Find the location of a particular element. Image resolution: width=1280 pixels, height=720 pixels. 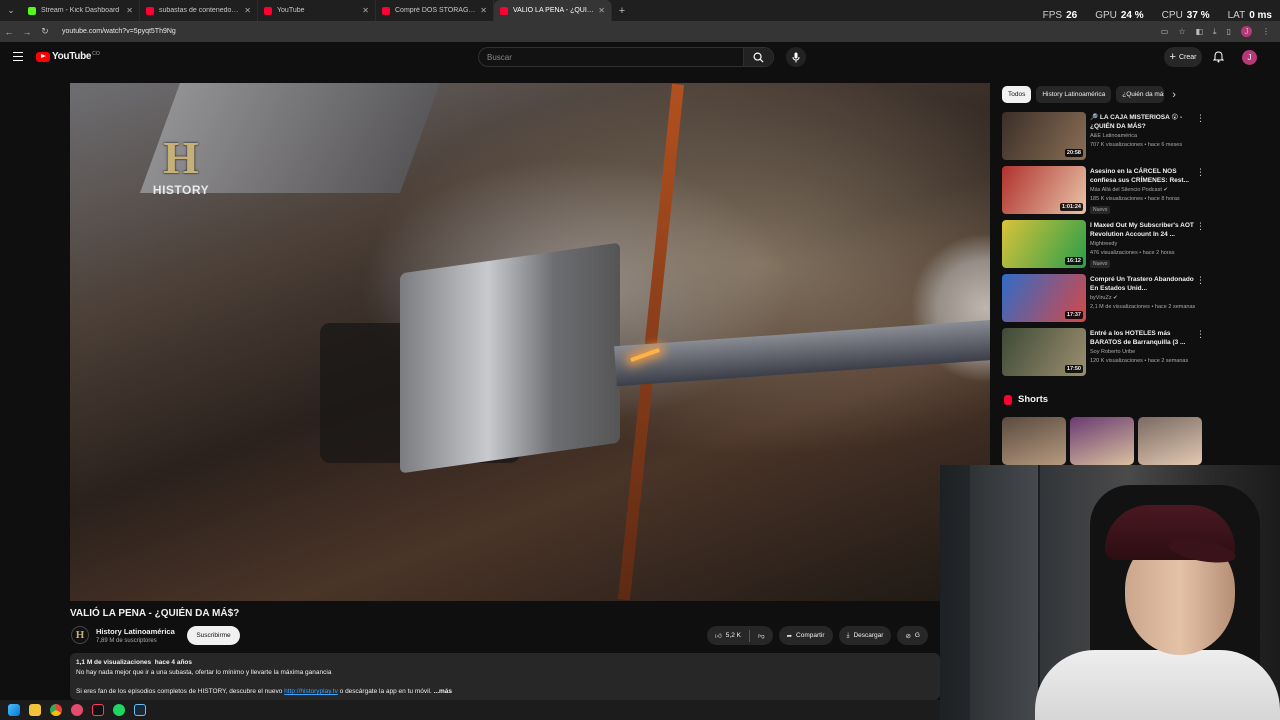

chip-quien-da-mas: ¿Quién da más is located at coordinates (1140, 94).